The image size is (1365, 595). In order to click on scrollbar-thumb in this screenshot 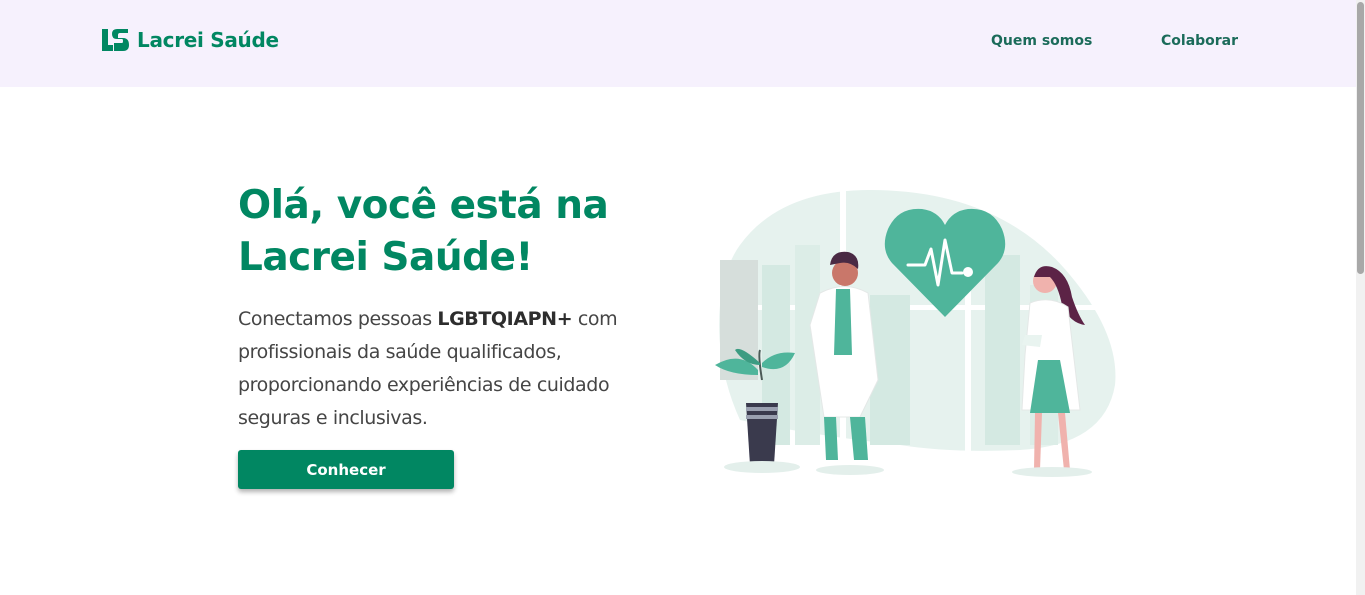, I will do `click(1360, 138)`.